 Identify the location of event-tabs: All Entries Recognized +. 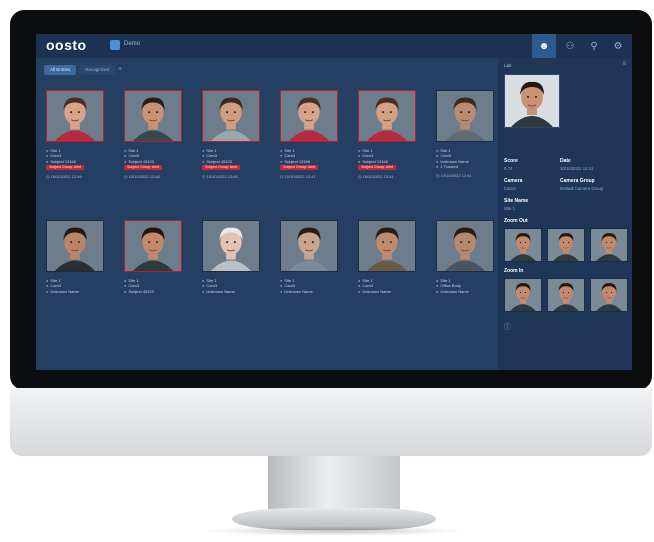
(83, 70).